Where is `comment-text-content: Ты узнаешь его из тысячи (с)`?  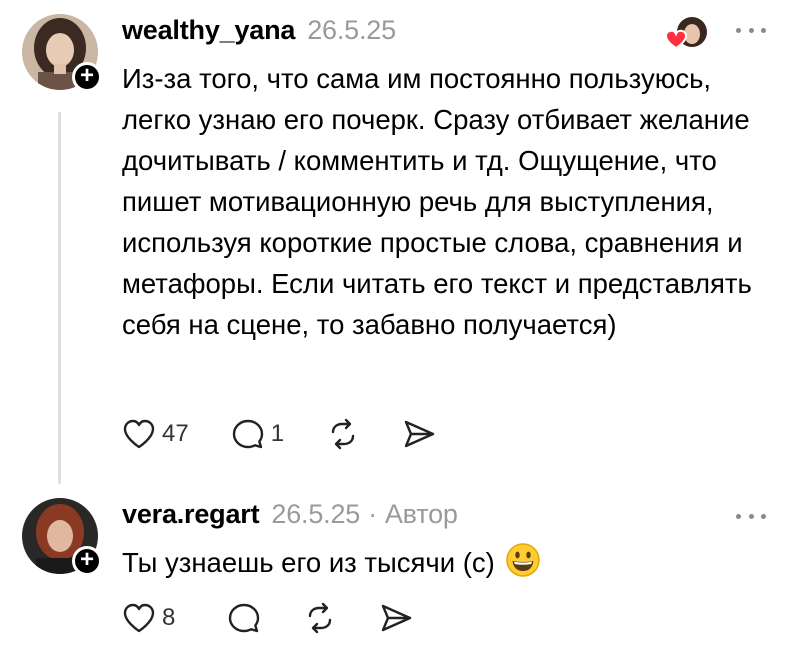 comment-text-content: Ты узнаешь его из тысячи (с) is located at coordinates (308, 562).